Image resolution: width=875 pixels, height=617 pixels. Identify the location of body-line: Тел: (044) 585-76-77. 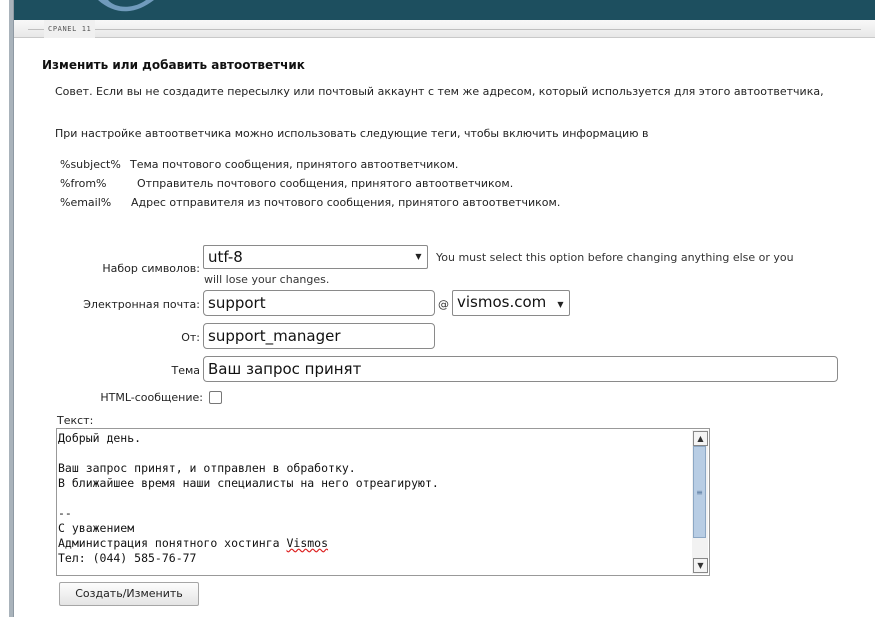
(127, 558).